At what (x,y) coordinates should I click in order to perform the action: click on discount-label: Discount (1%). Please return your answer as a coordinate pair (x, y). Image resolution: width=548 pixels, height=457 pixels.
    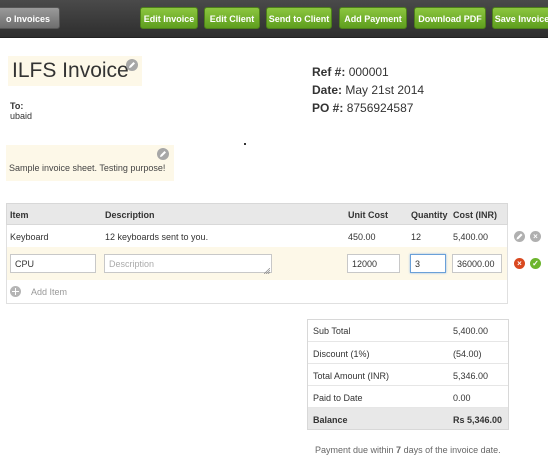
    Looking at the image, I should click on (341, 354).